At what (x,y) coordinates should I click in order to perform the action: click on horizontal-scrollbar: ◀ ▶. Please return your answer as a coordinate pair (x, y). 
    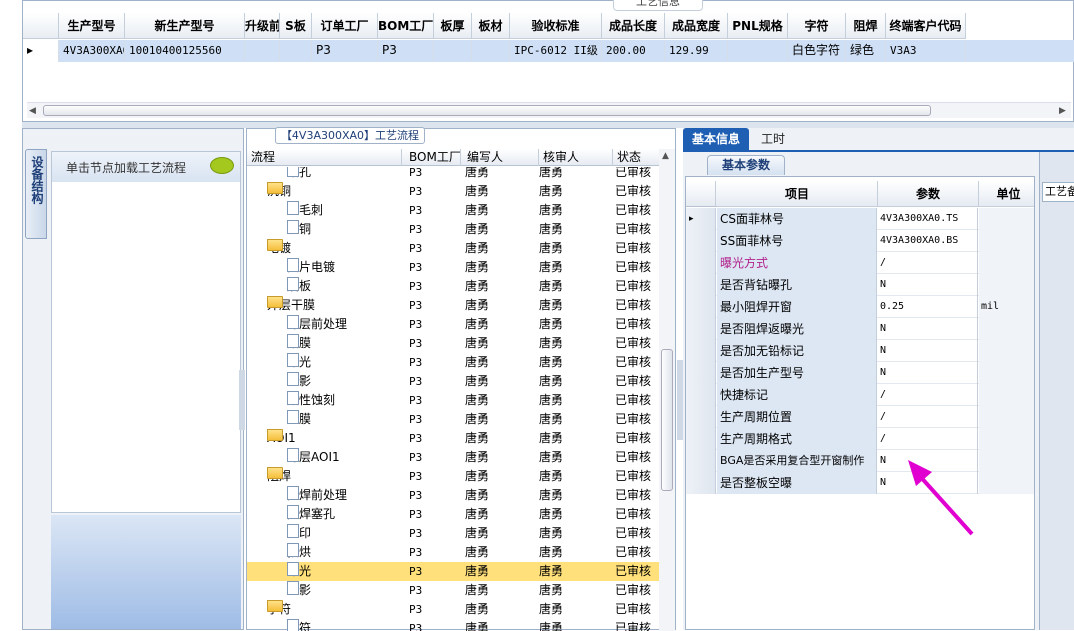
    Looking at the image, I should click on (549, 110).